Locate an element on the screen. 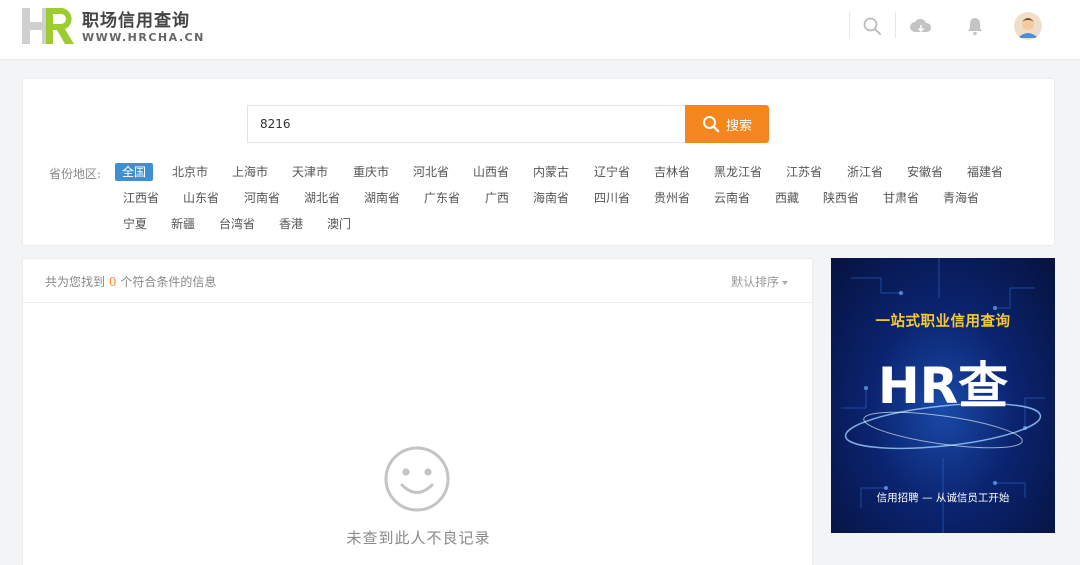 This screenshot has height=565, width=1080. region-item: 安徽省 is located at coordinates (925, 172).